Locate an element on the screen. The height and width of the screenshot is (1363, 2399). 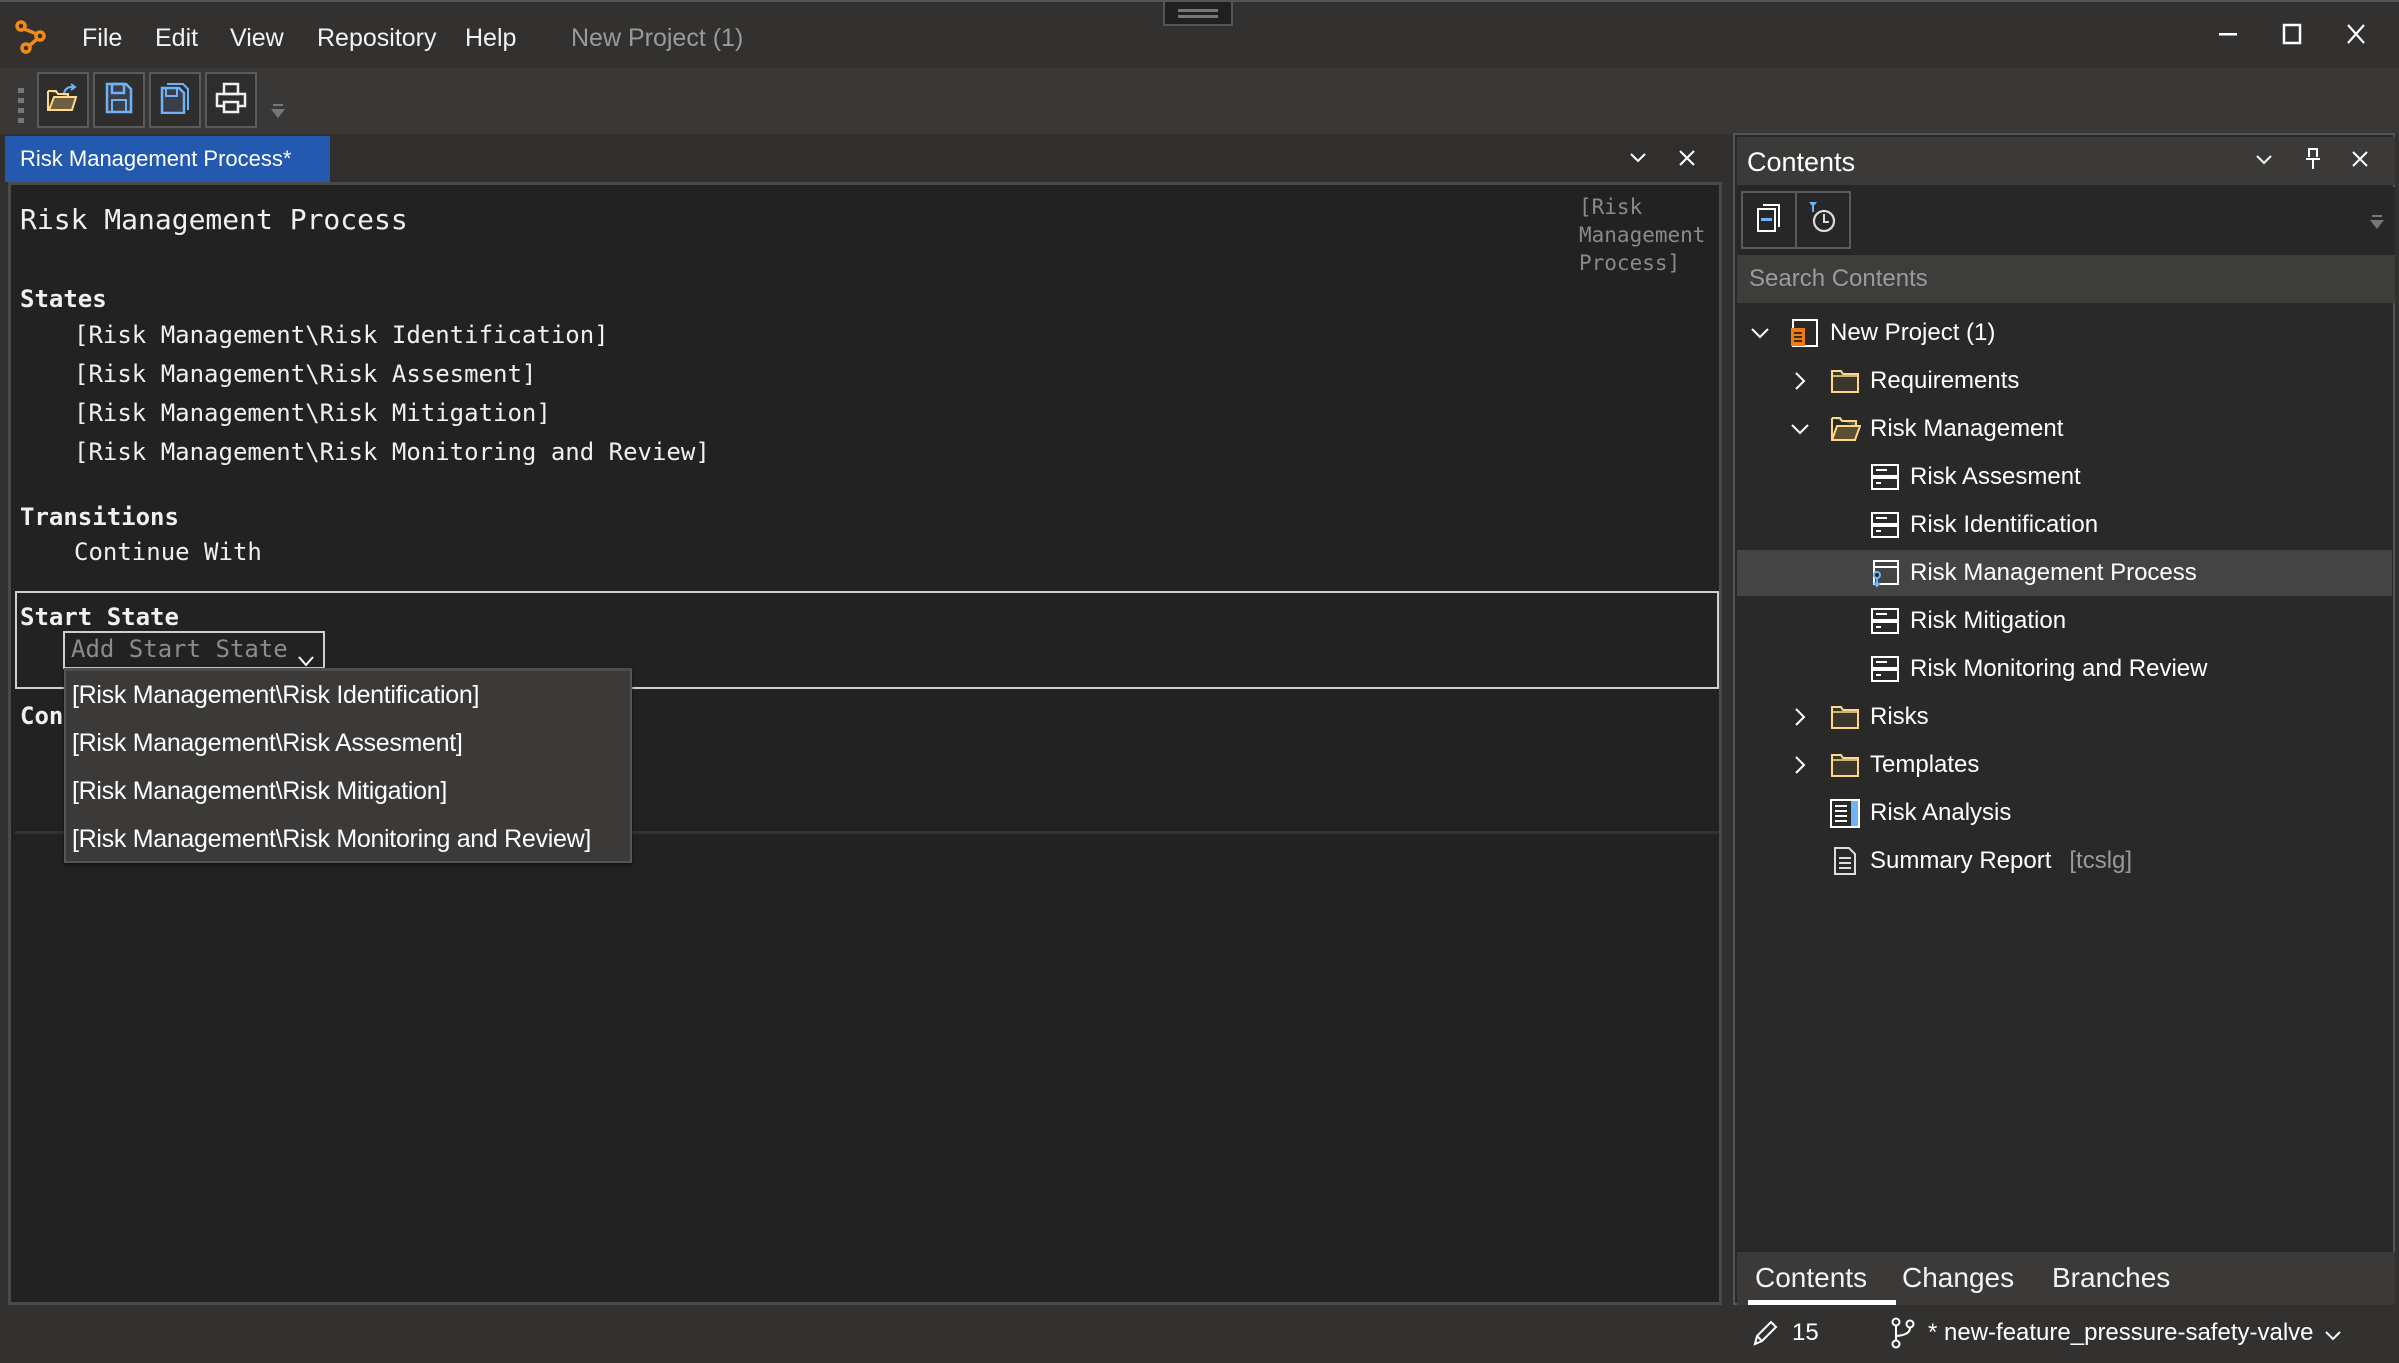
tree-item-label: Risks is located at coordinates (1899, 716).